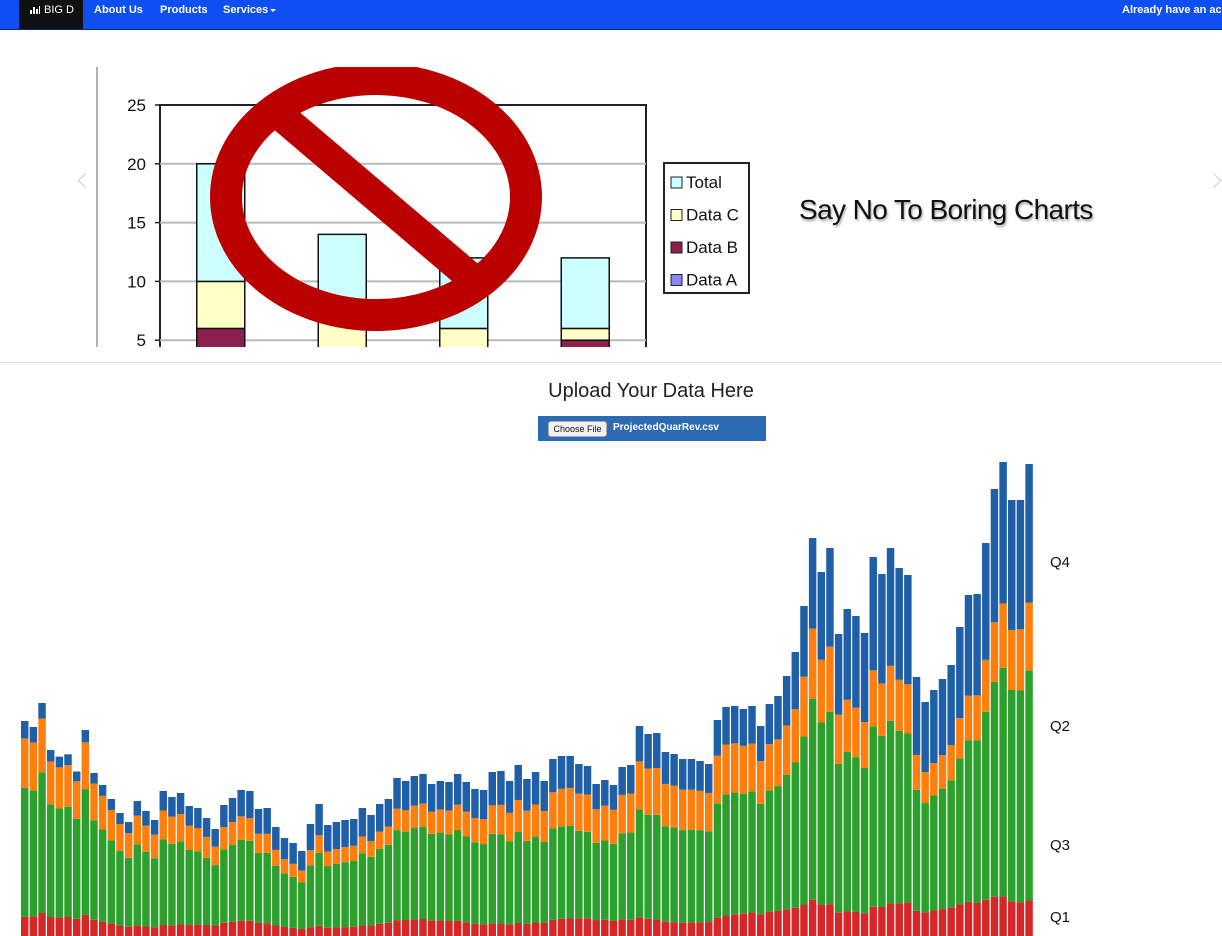  I want to click on legend-label: Total, so click(704, 182).